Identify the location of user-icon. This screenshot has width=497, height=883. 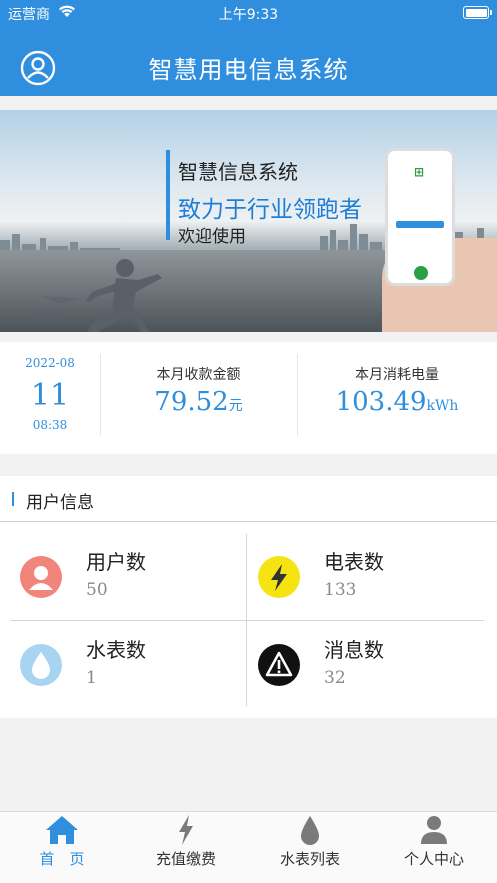
(41, 577).